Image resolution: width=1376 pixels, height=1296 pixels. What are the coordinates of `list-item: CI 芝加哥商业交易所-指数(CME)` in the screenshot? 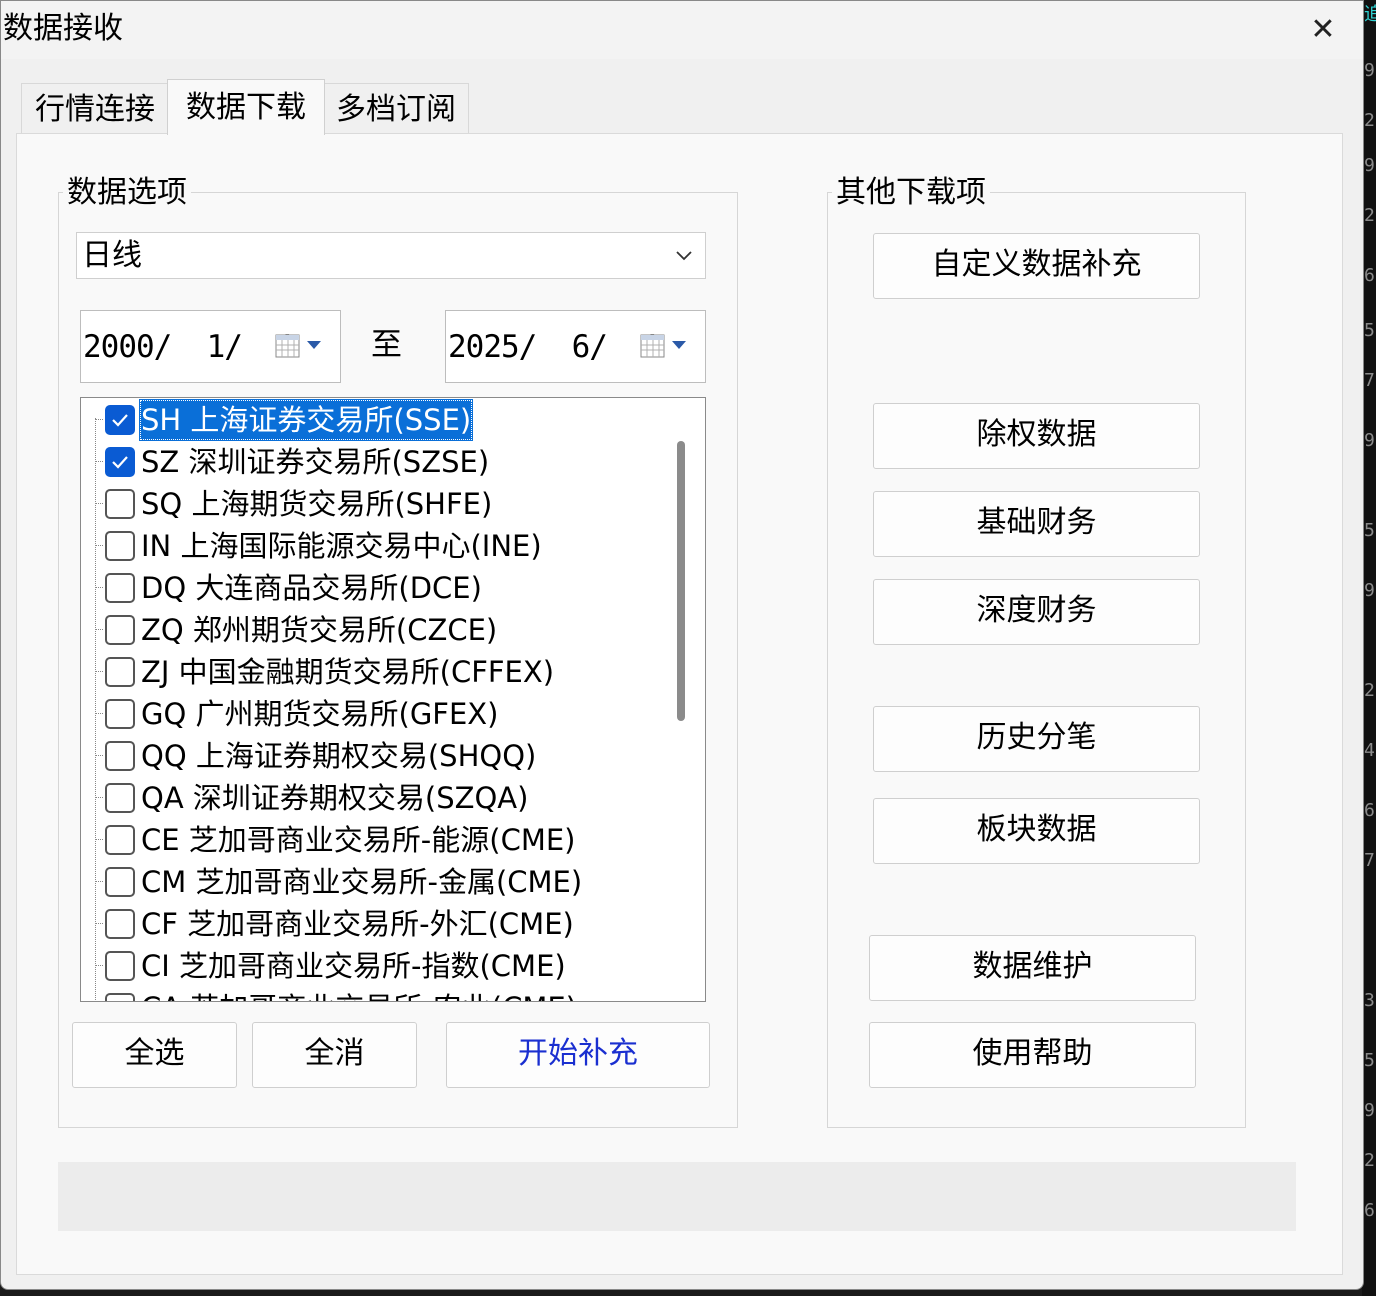 It's located at (381, 966).